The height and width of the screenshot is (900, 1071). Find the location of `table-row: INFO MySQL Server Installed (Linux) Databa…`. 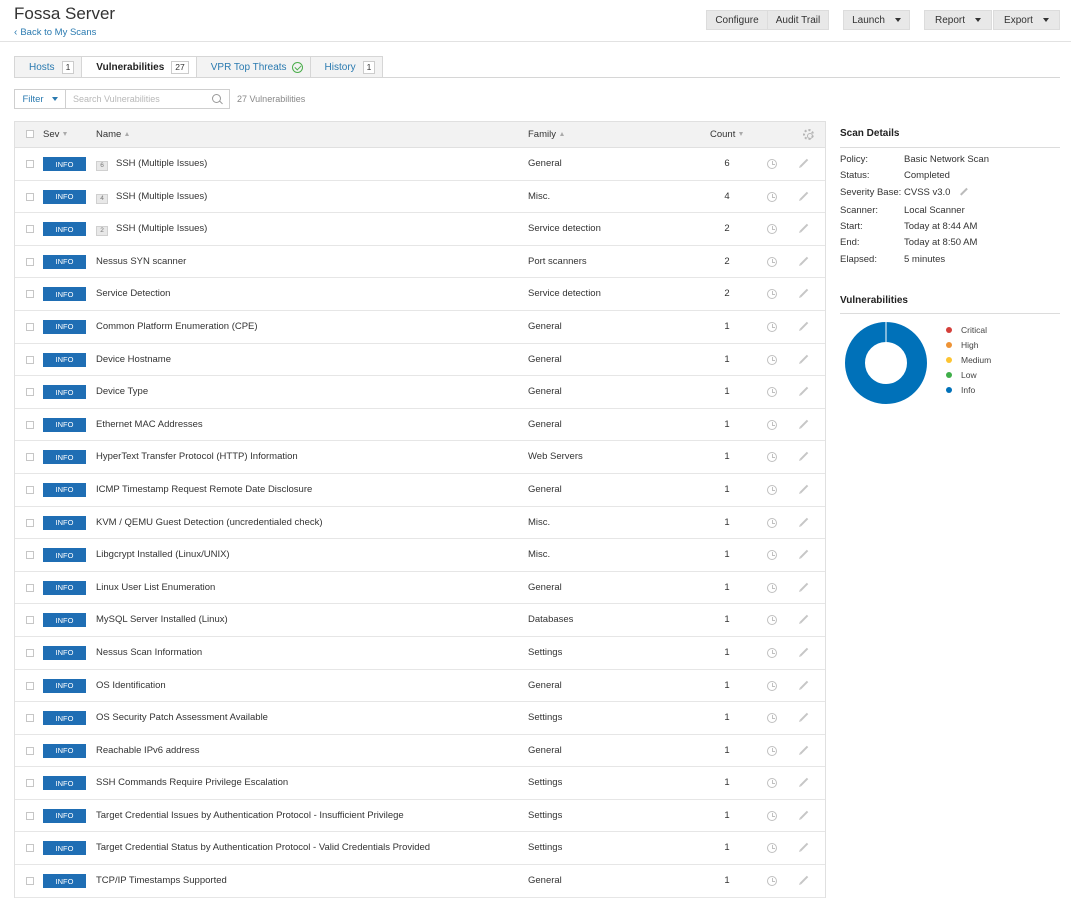

table-row: INFO MySQL Server Installed (Linux) Databa… is located at coordinates (420, 620).